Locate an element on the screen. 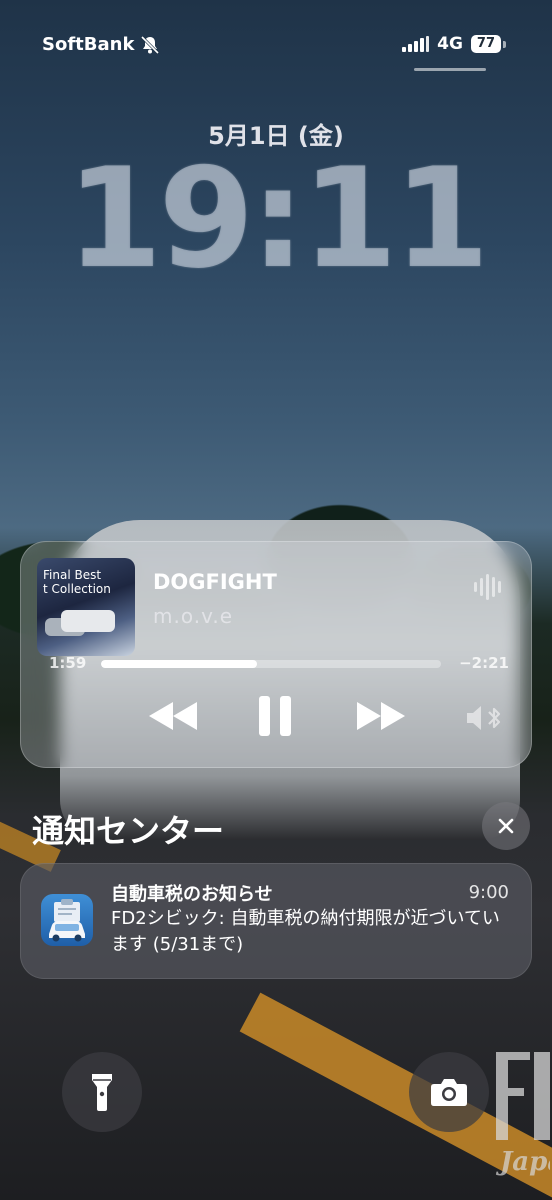 The height and width of the screenshot is (1200, 552). remaining-time: −2:21 is located at coordinates (484, 663).